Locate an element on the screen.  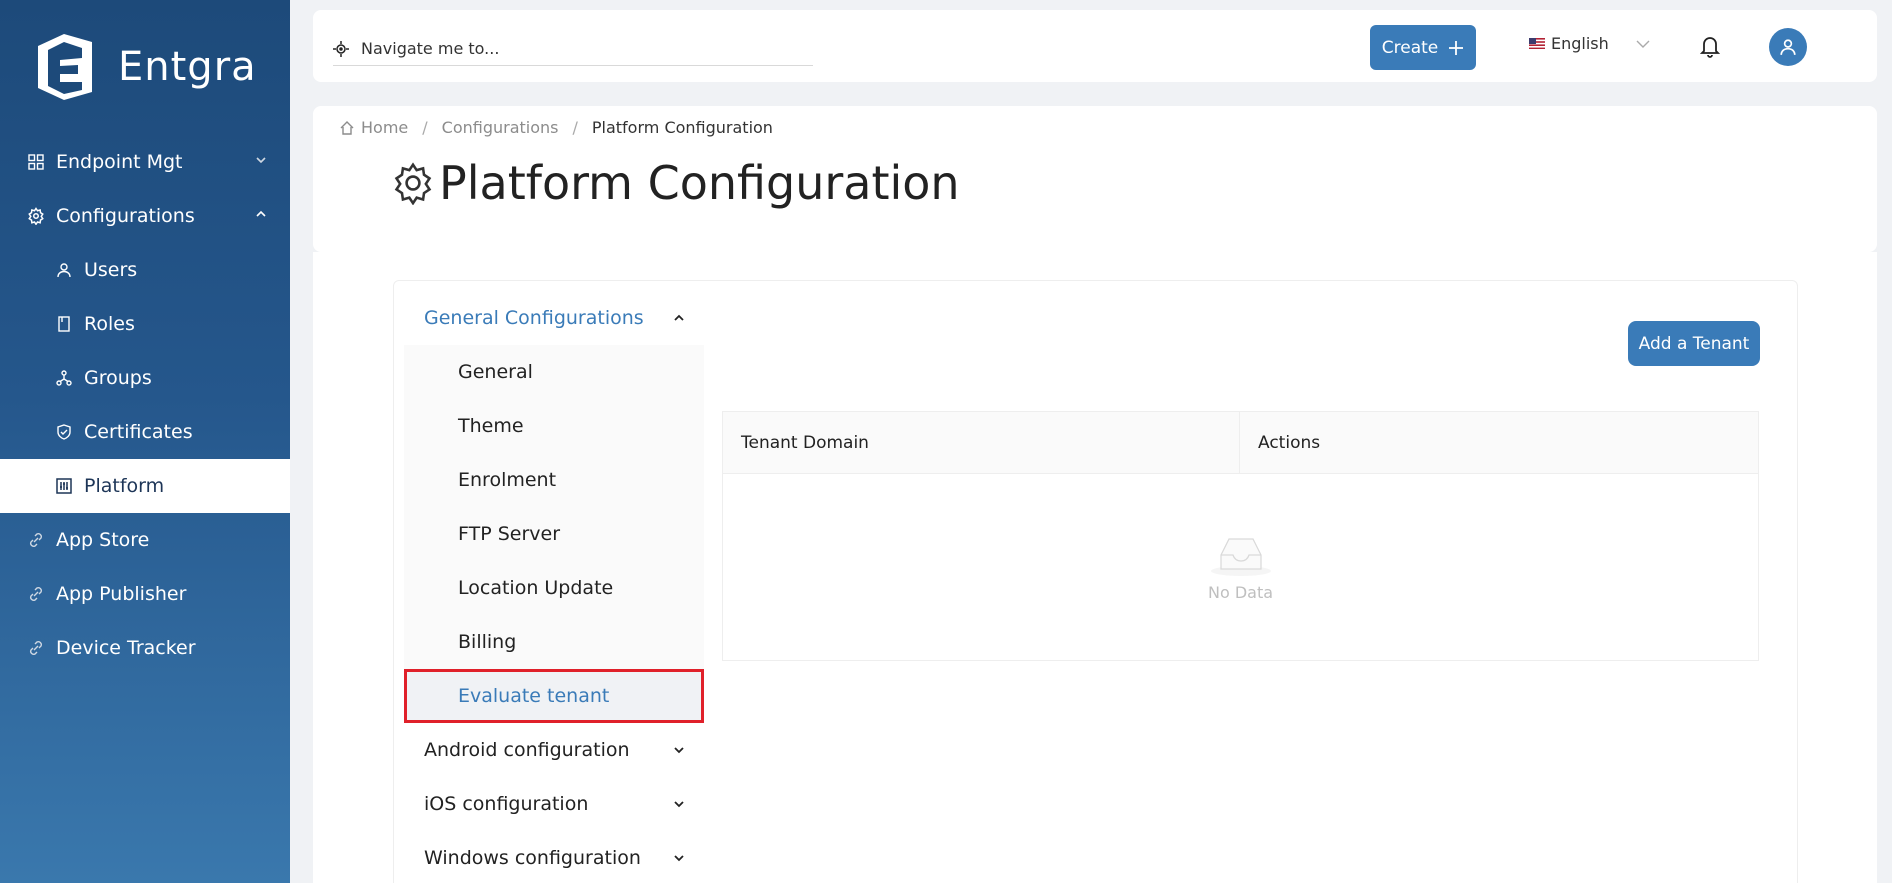
sidebar-item-app-publisher: App Publisher is located at coordinates (145, 594).